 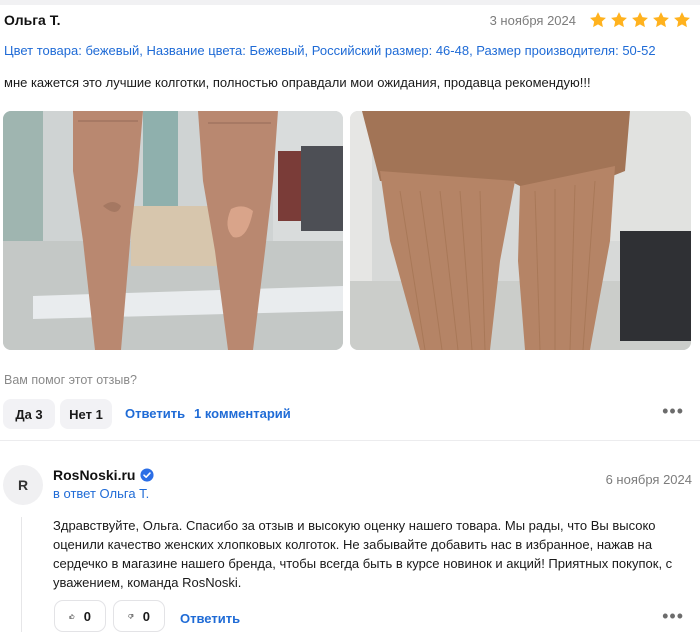 I want to click on seller-name-row: RosNoski.ru, so click(x=104, y=475).